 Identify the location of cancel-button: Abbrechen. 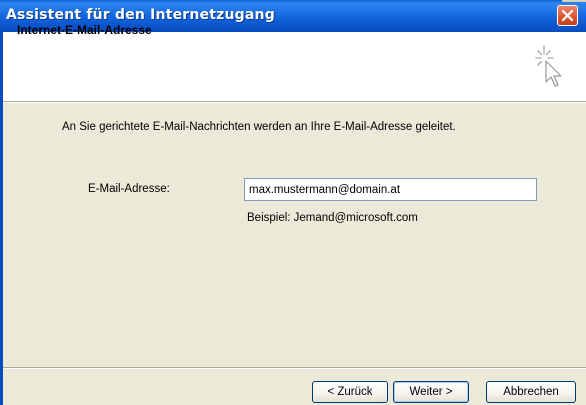
(531, 392).